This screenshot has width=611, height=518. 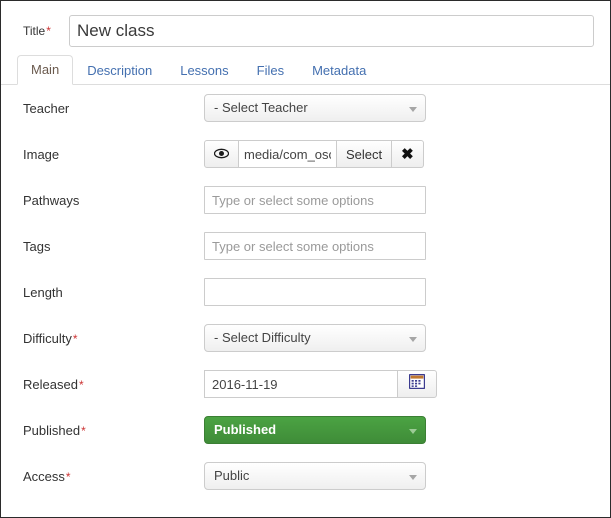 I want to click on title-required-asterisk: *, so click(x=48, y=31).